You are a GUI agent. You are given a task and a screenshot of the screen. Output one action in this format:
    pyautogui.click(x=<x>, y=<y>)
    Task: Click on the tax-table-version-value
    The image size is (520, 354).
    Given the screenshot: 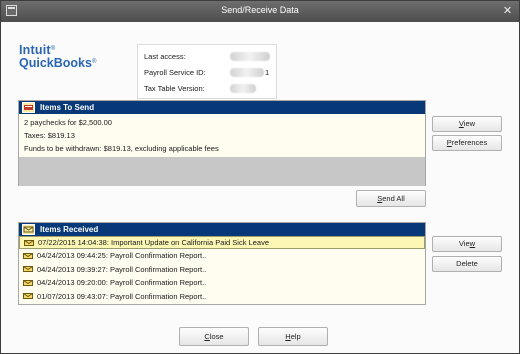 What is the action you would take?
    pyautogui.click(x=243, y=88)
    